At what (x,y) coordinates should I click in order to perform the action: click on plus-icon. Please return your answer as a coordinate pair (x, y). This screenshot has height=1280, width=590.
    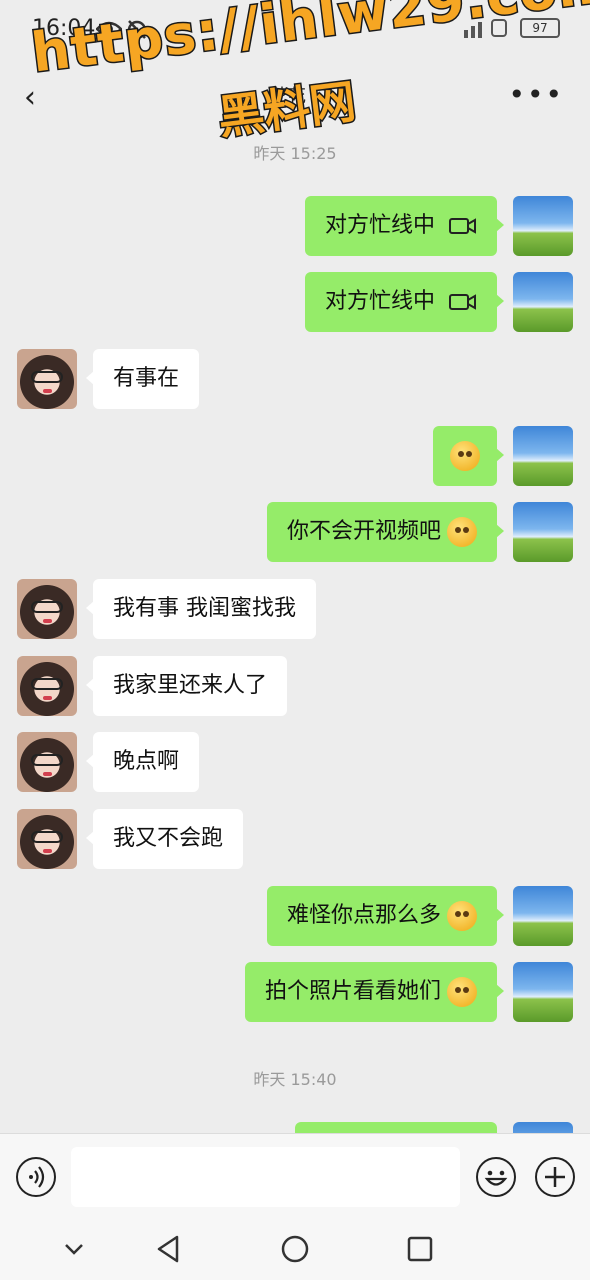
    Looking at the image, I should click on (555, 1177).